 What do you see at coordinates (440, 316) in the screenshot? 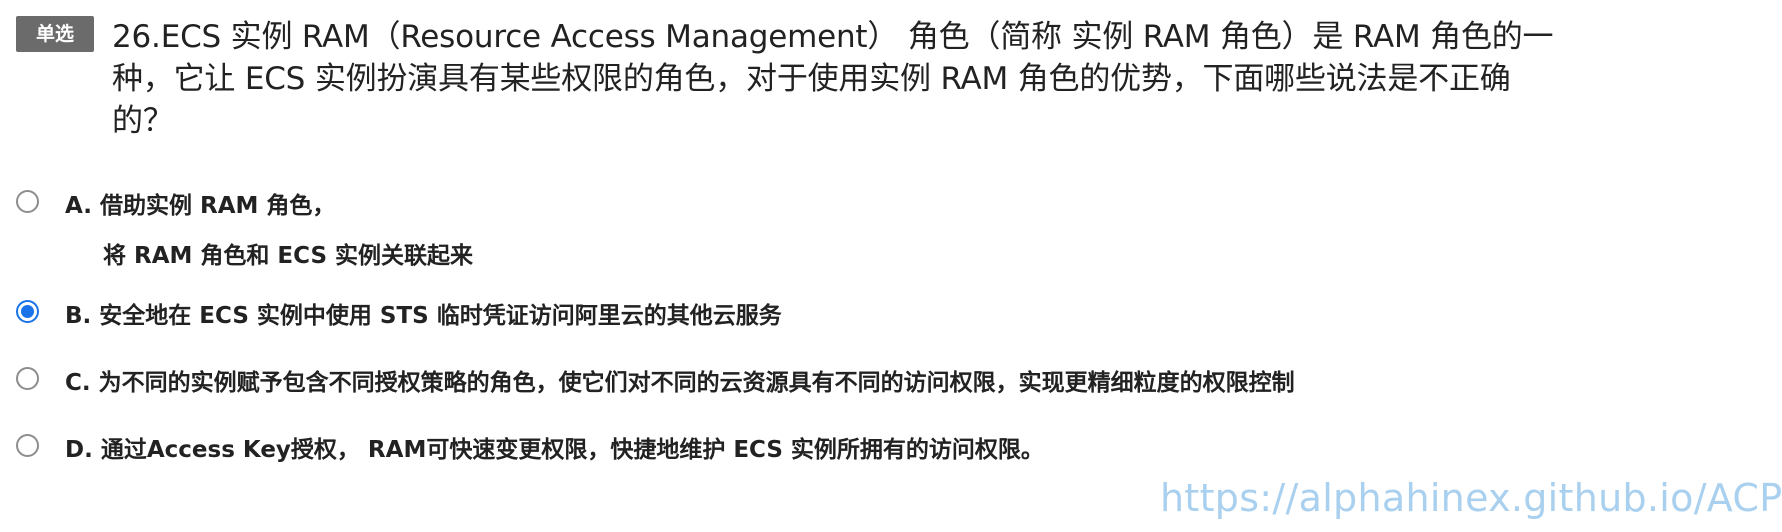
I see `option-b-text: 安全地在 ECS 实例中使用 STS 临时凭证访问阿里云的其他云服务` at bounding box center [440, 316].